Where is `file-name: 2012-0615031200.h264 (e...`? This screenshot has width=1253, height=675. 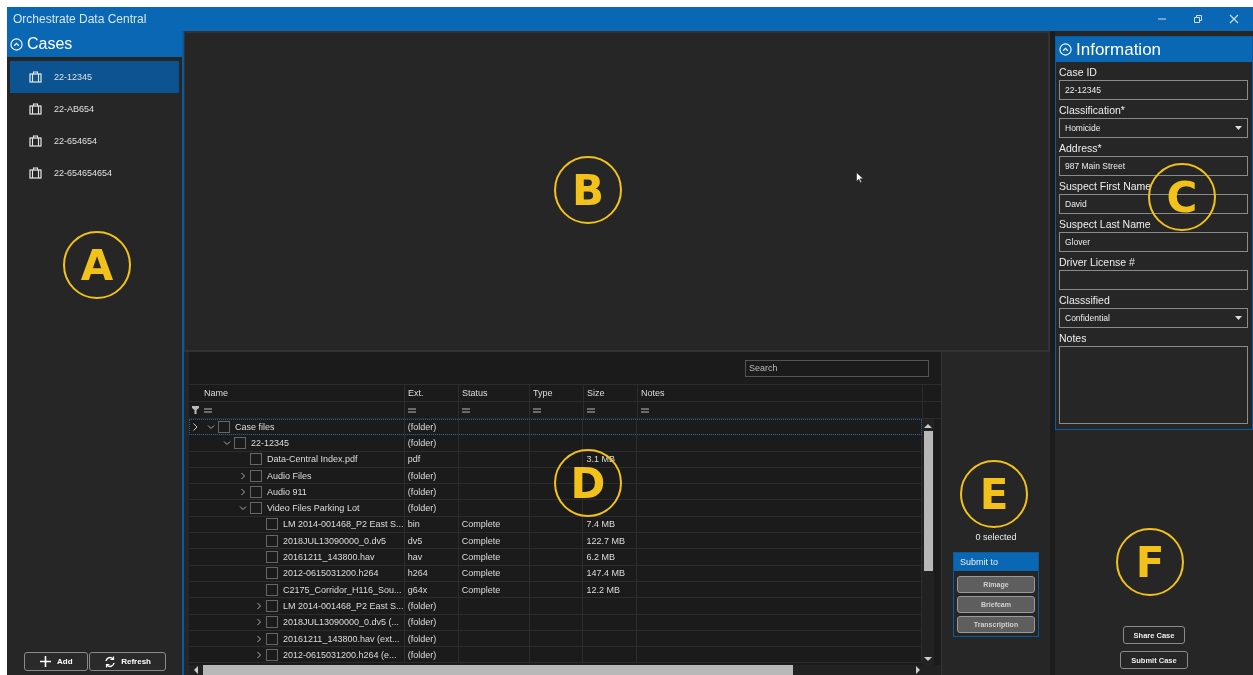
file-name: 2012-0615031200.h264 (e... is located at coordinates (340, 654).